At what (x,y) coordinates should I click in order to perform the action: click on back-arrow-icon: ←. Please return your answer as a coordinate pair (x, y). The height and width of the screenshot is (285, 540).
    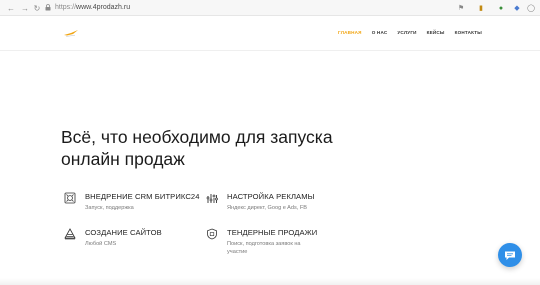
    Looking at the image, I should click on (11, 8).